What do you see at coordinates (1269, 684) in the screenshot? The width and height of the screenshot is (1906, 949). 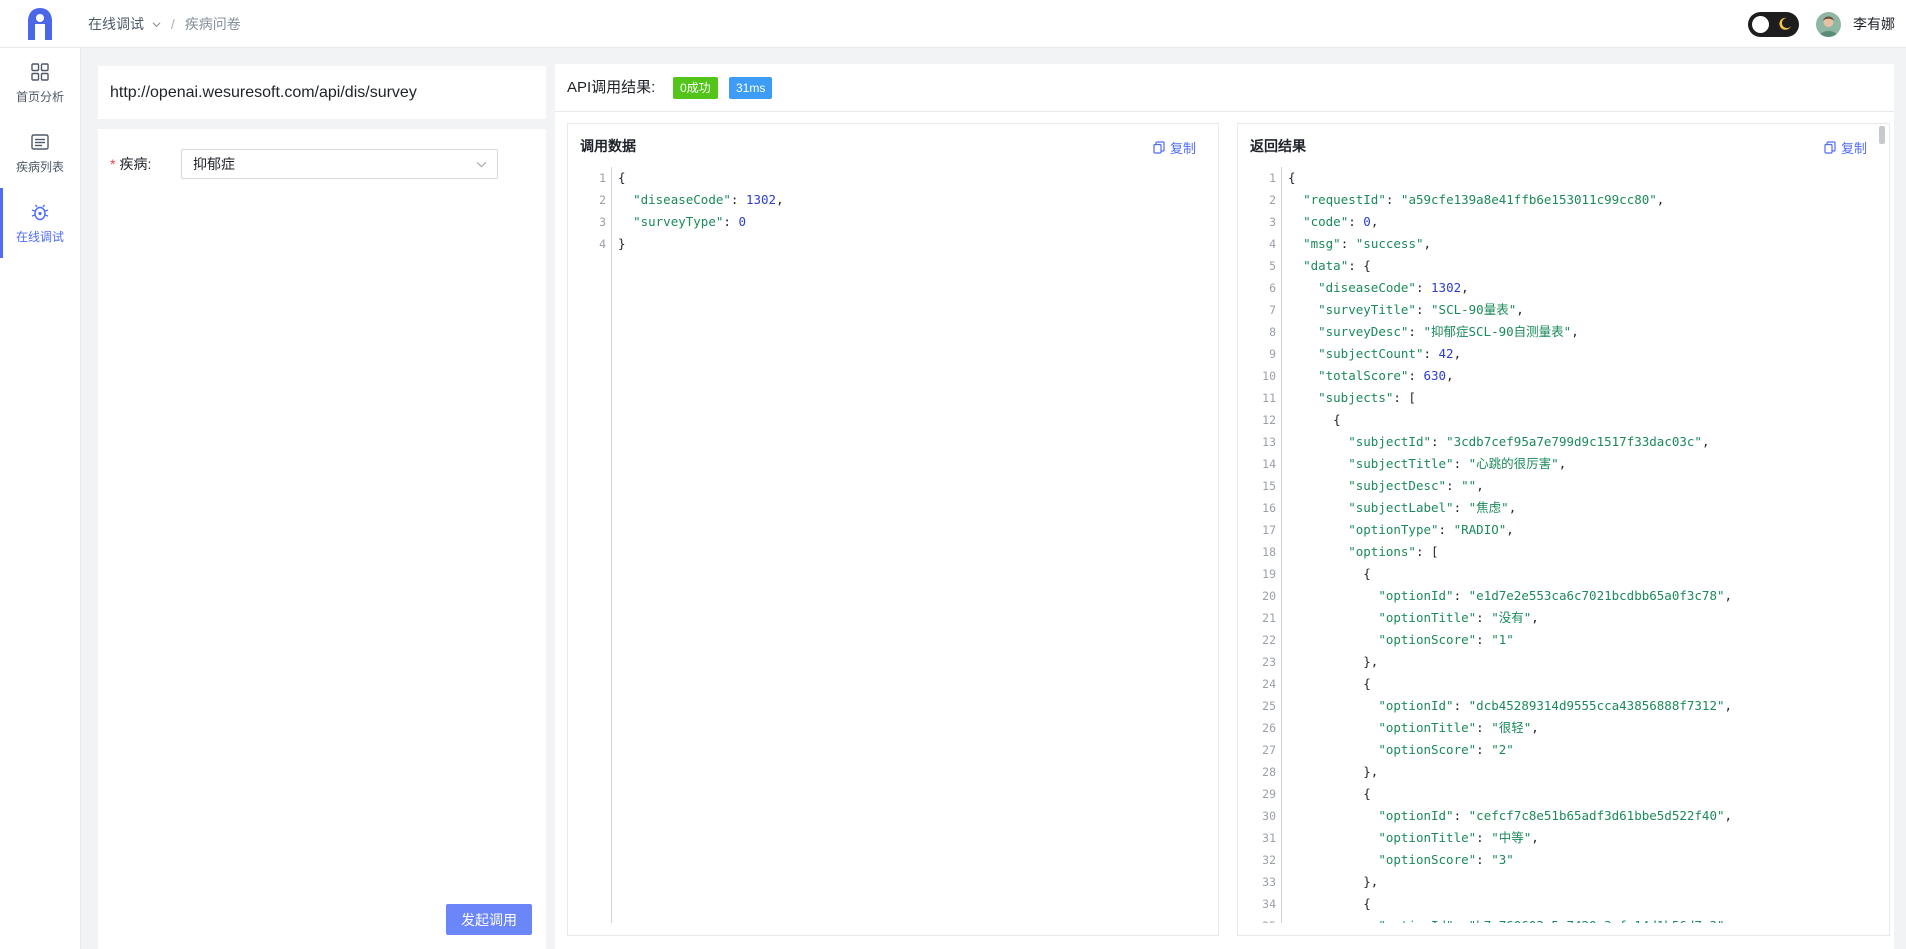 I see `line-number: 24` at bounding box center [1269, 684].